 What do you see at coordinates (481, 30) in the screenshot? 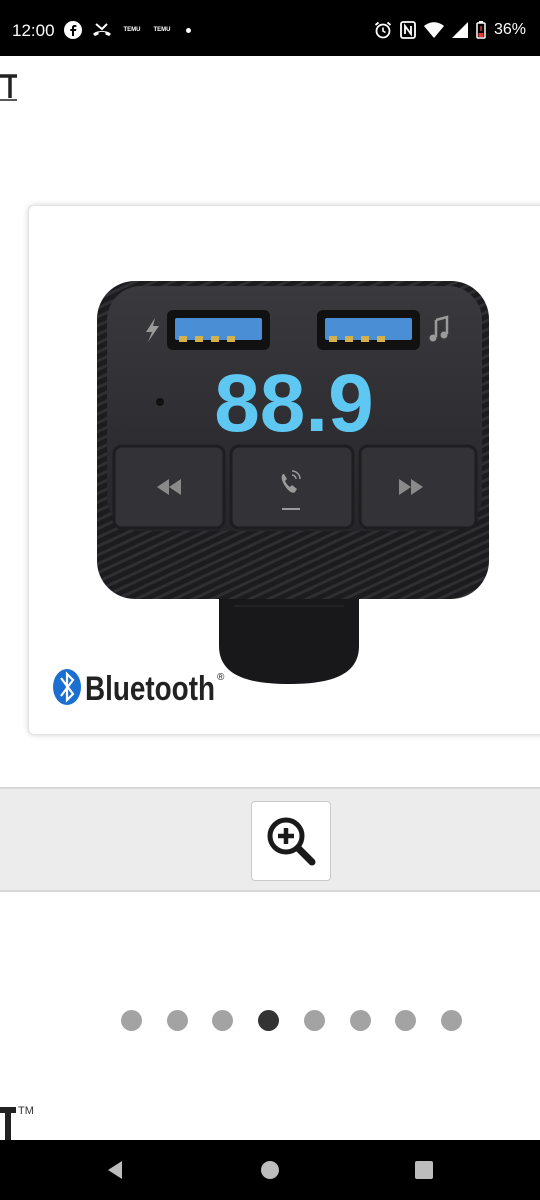
I see `battery-icon` at bounding box center [481, 30].